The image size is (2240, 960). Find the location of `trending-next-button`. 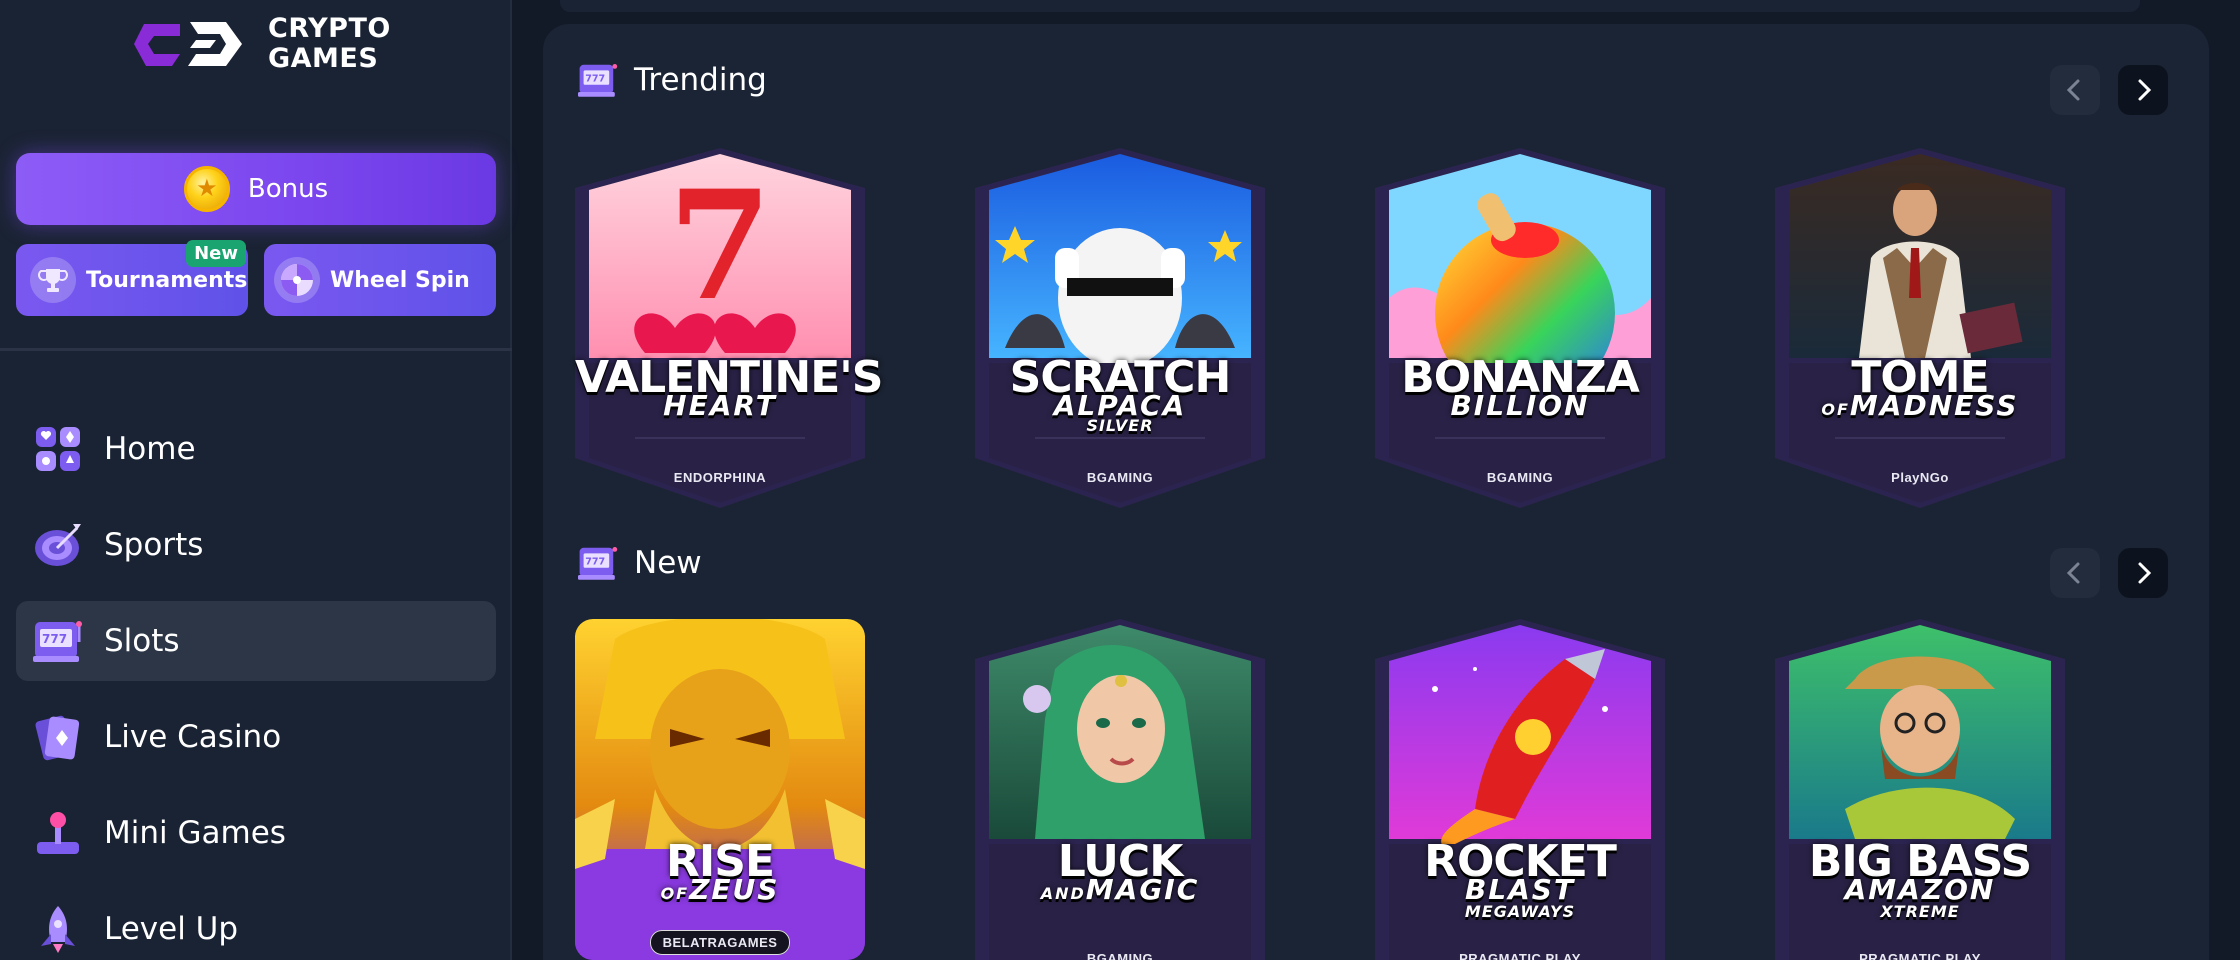

trending-next-button is located at coordinates (2143, 90).